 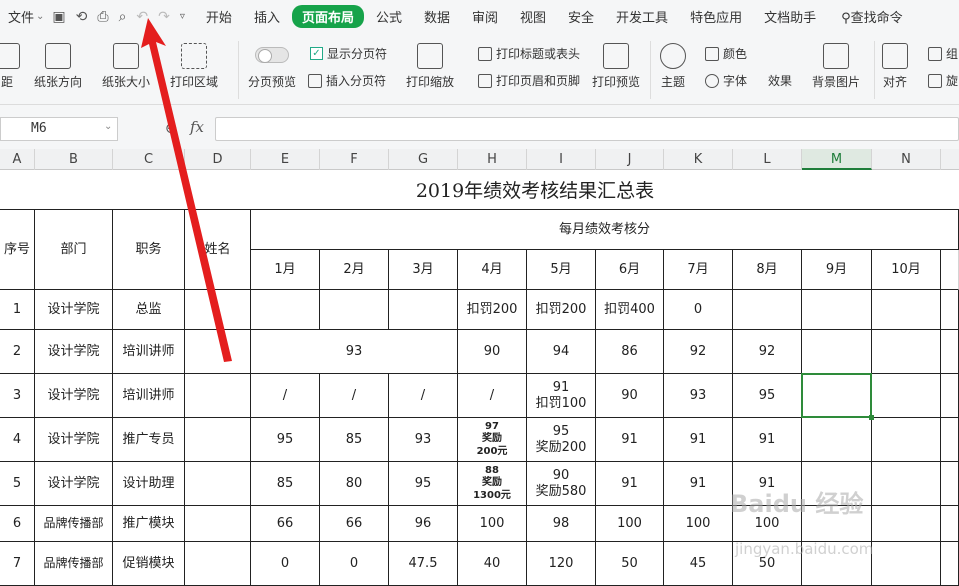 I want to click on tab-page-layout: 页面布局, so click(x=327, y=16).